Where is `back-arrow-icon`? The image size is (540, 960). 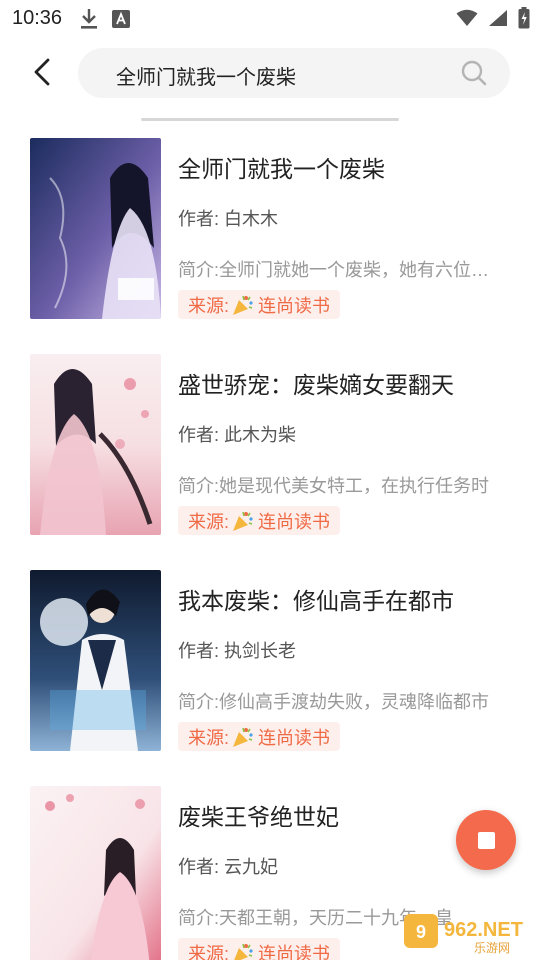 back-arrow-icon is located at coordinates (42, 72).